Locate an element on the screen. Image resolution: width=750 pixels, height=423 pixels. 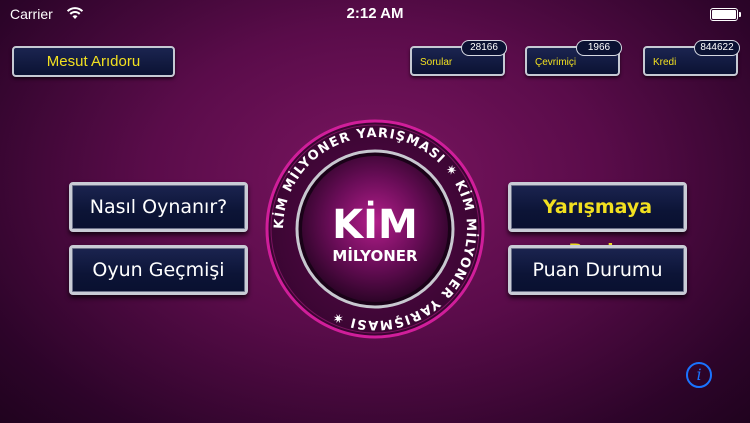
game-history-button: Oyun Geçmişi is located at coordinates (158, 270).